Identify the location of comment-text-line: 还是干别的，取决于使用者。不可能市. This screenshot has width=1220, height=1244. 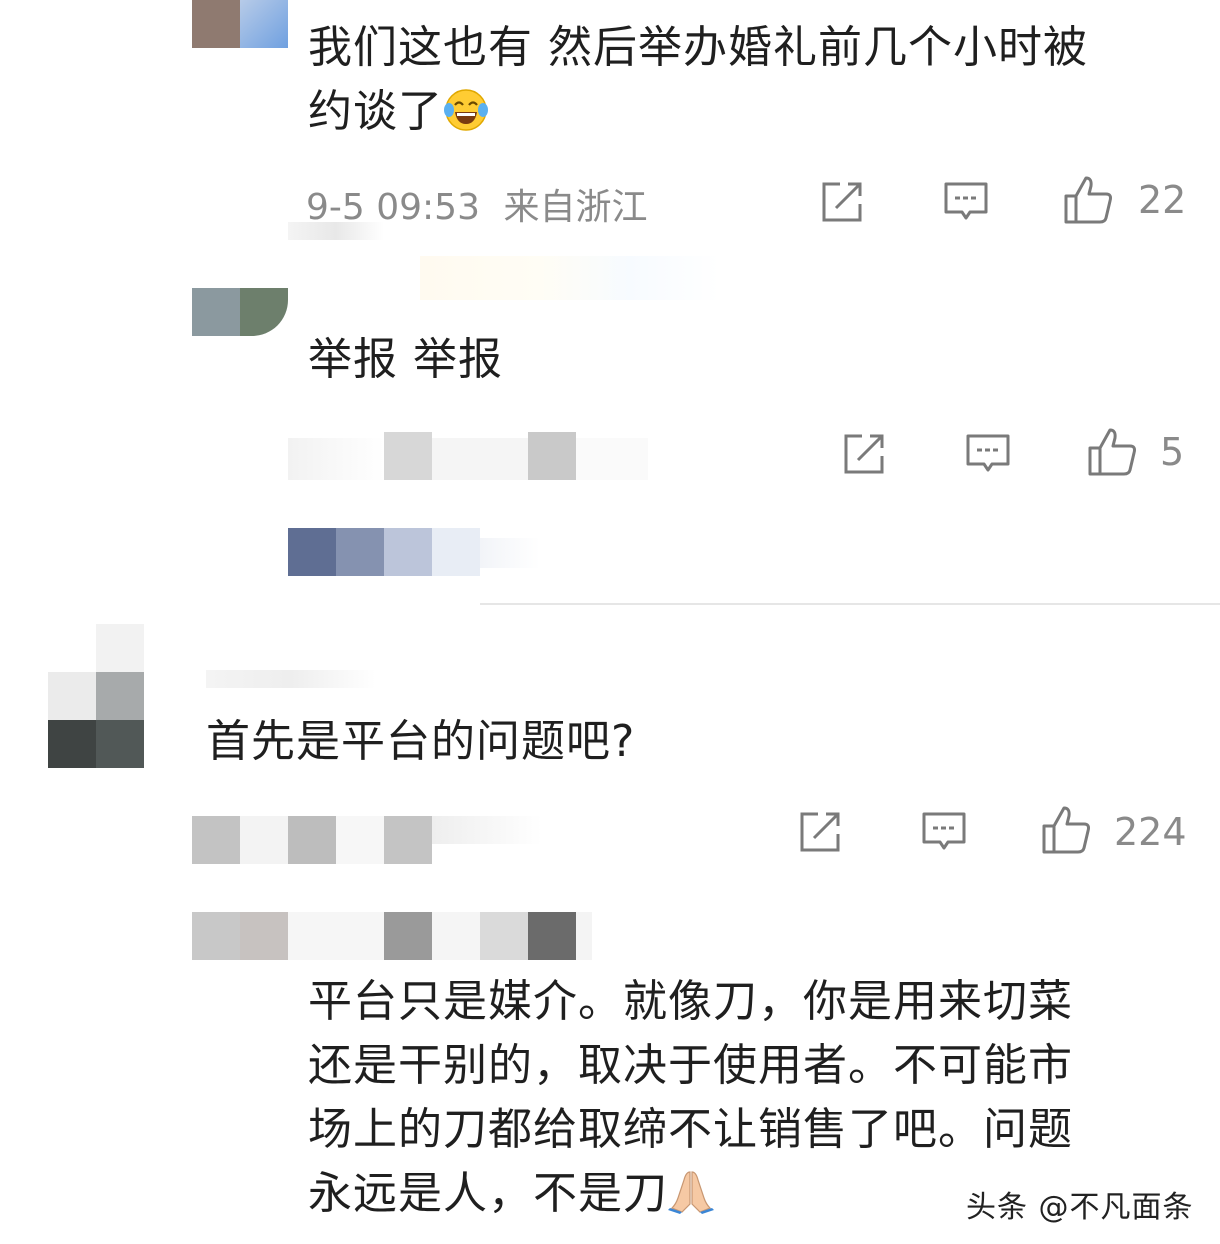
(690, 1065).